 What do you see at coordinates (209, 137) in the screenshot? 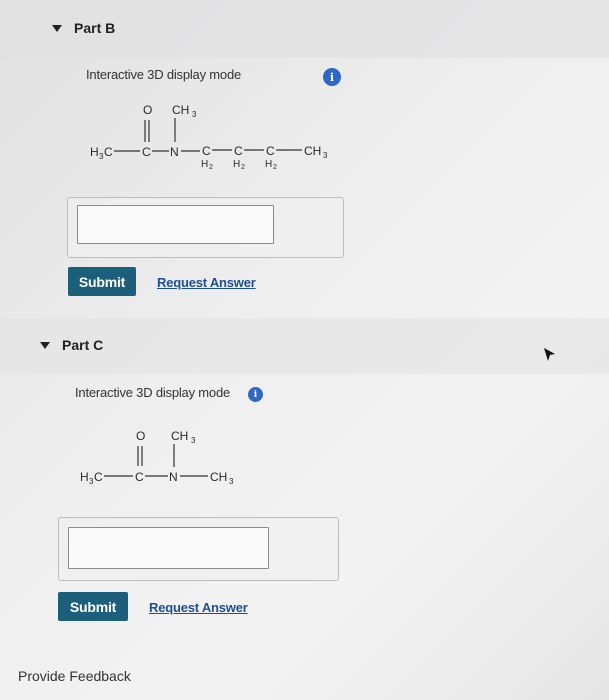
I see `part-b-structure: O CH 3 H 3 C C N C H 2 C H 2 C H 2 CH 3` at bounding box center [209, 137].